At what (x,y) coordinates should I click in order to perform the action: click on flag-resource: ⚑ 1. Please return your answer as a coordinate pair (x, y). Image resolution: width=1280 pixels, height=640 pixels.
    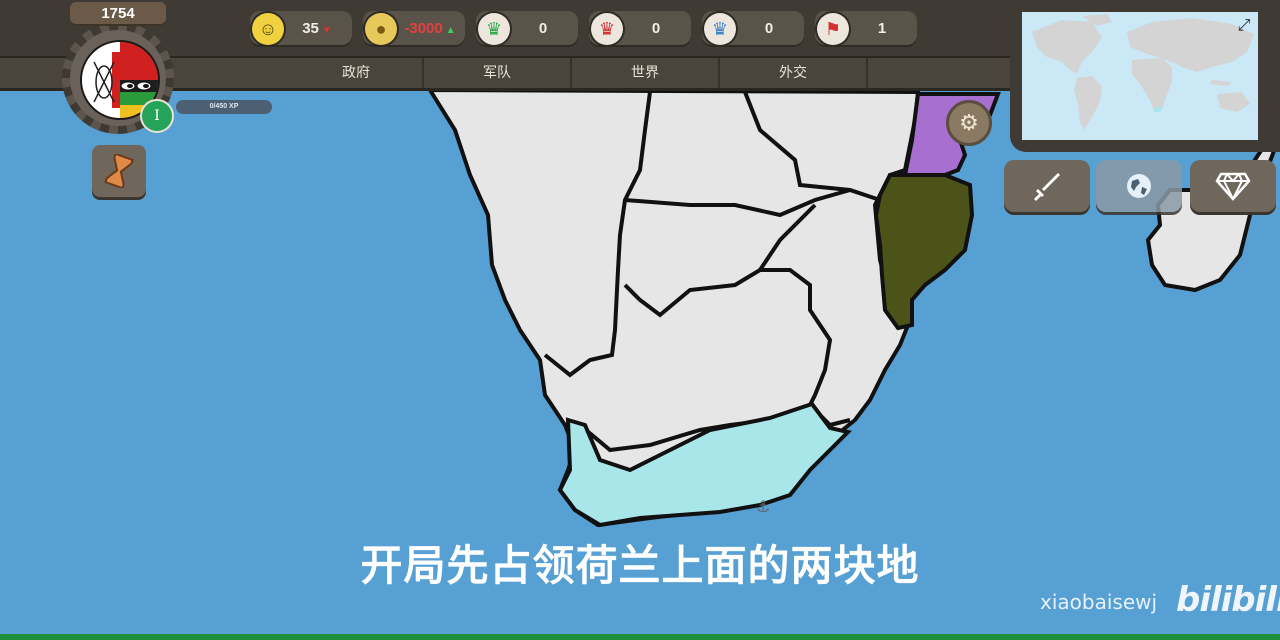
    Looking at the image, I should click on (866, 29).